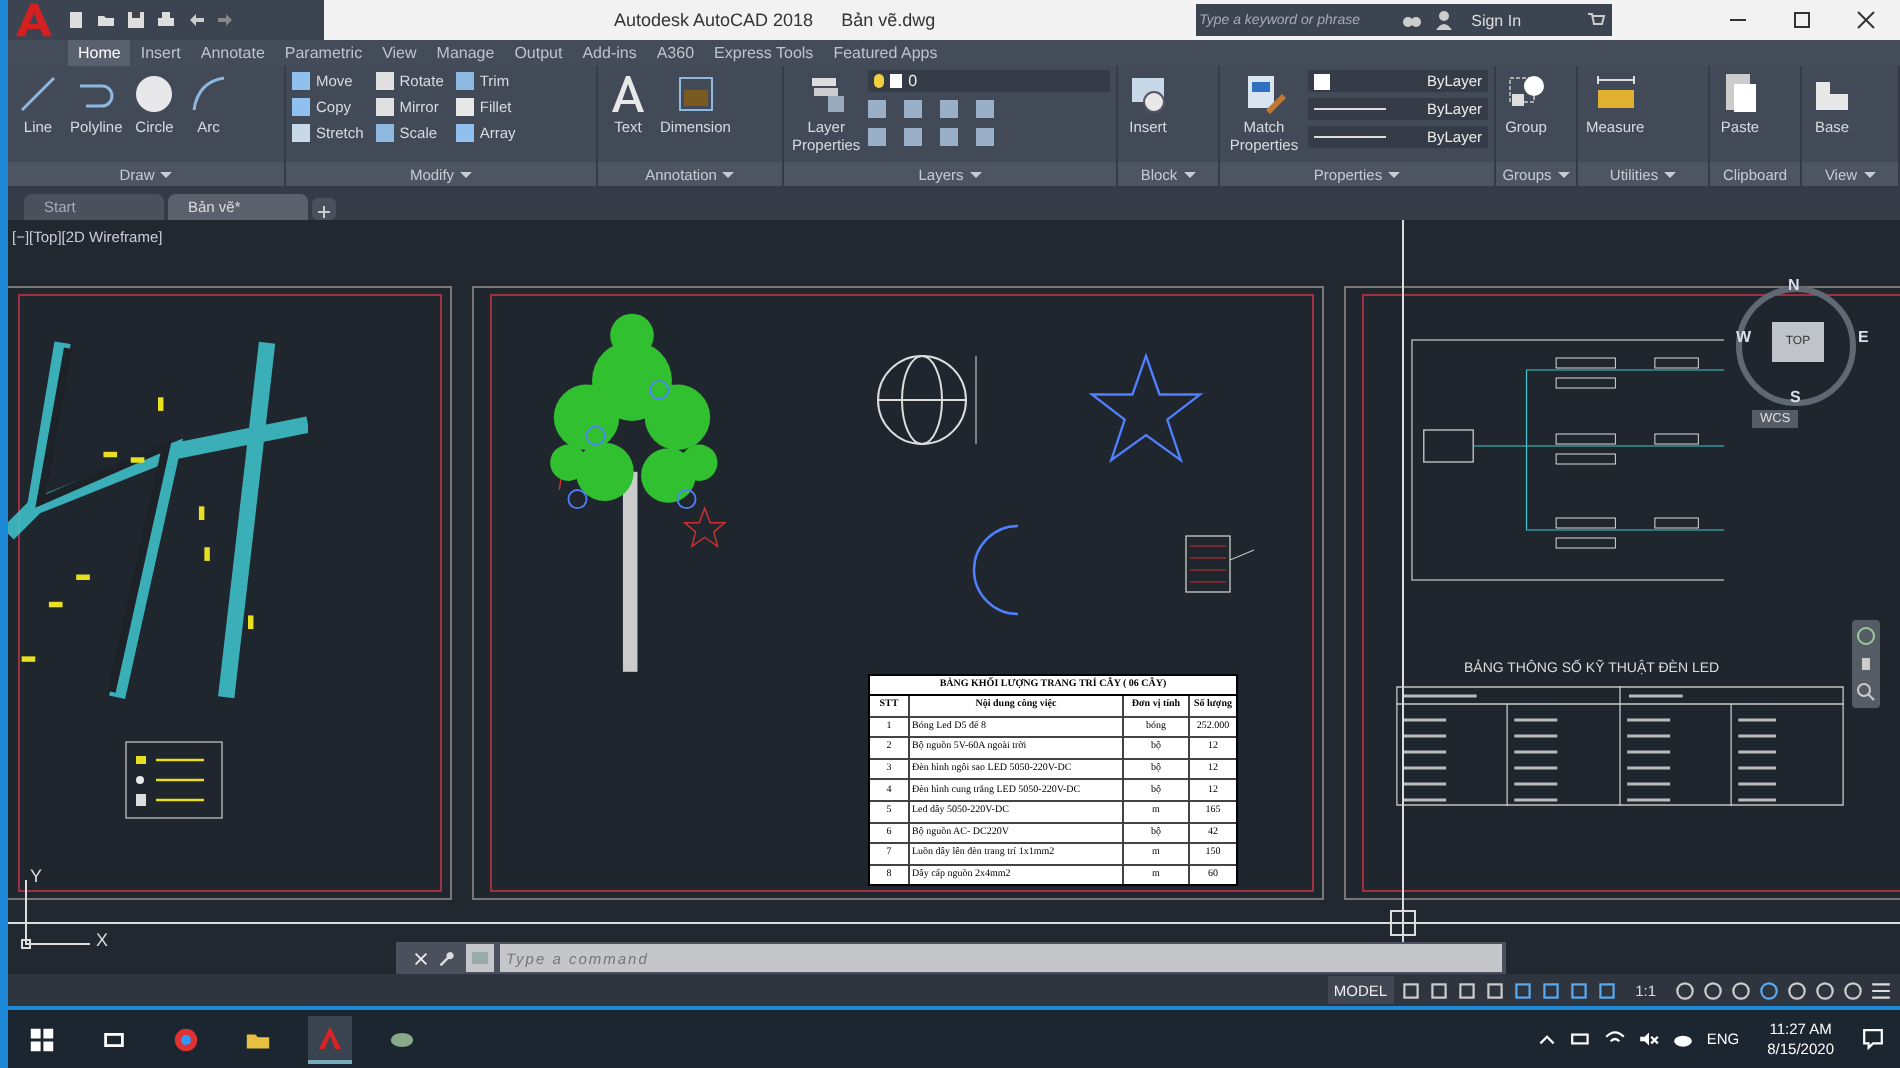 Image resolution: width=1900 pixels, height=1068 pixels. What do you see at coordinates (989, 81) in the screenshot?
I see `layer-dropdown: 0` at bounding box center [989, 81].